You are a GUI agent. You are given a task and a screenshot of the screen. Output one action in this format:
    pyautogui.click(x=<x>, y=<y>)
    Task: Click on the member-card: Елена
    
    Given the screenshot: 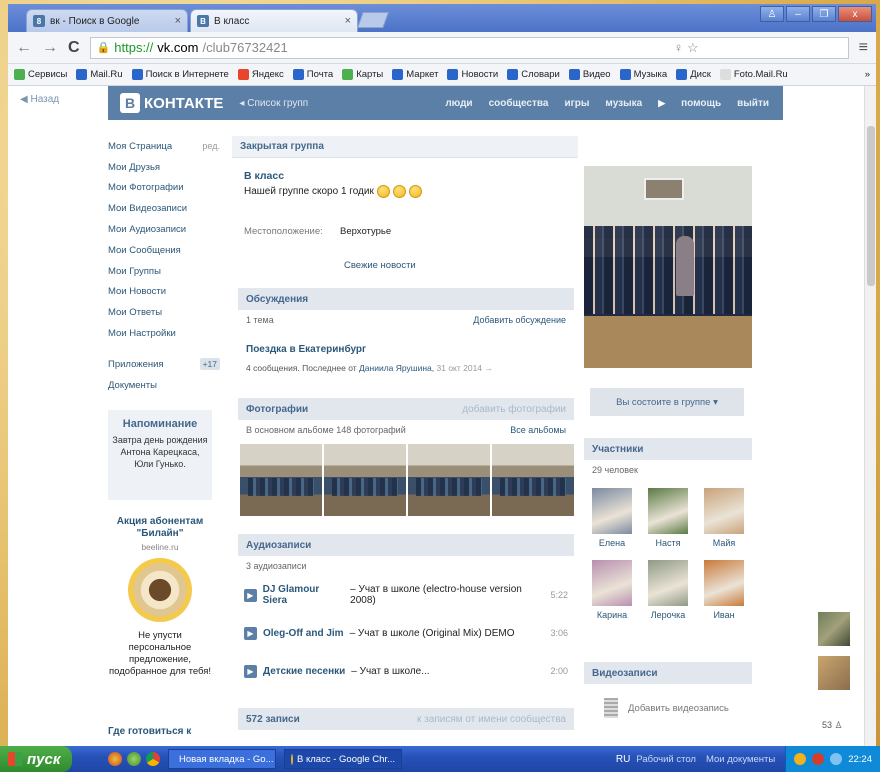 What is the action you would take?
    pyautogui.click(x=612, y=518)
    